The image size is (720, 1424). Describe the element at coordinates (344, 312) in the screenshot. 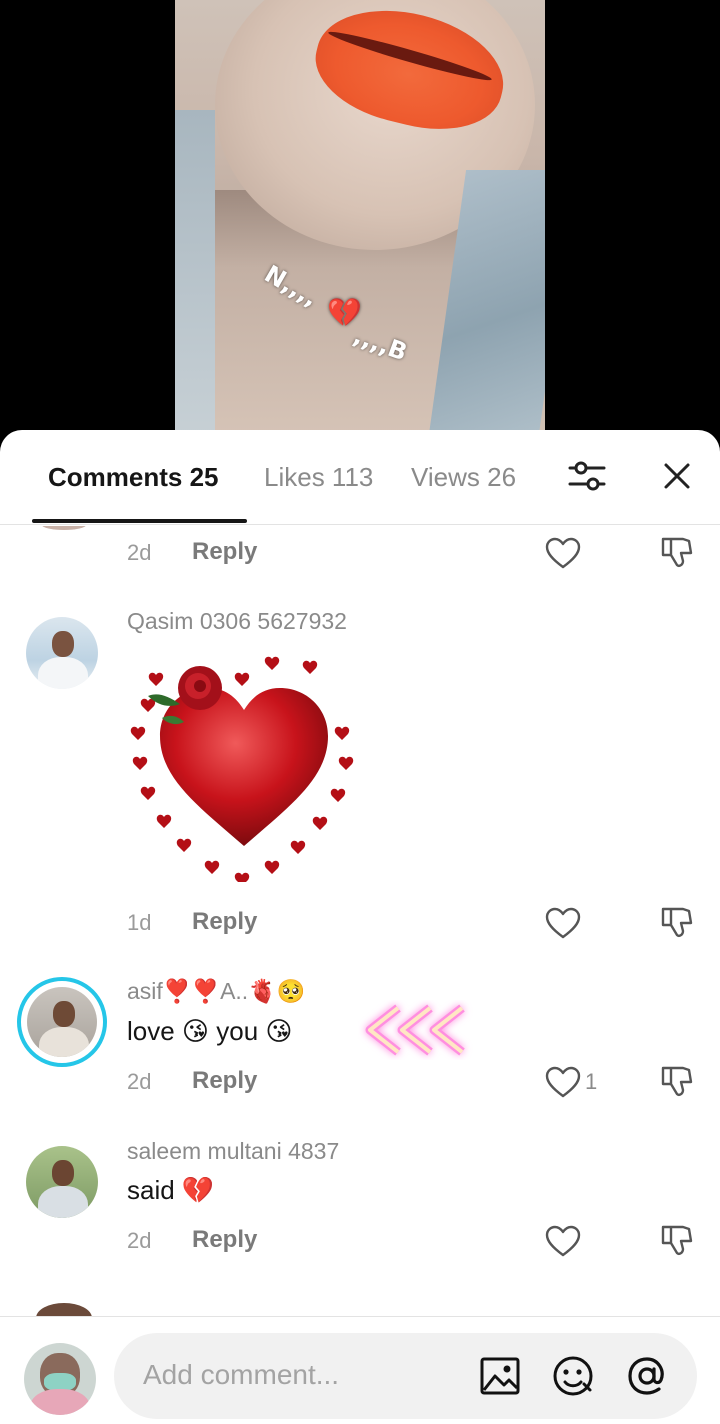

I see `video-overlay-heart: 💔` at that location.